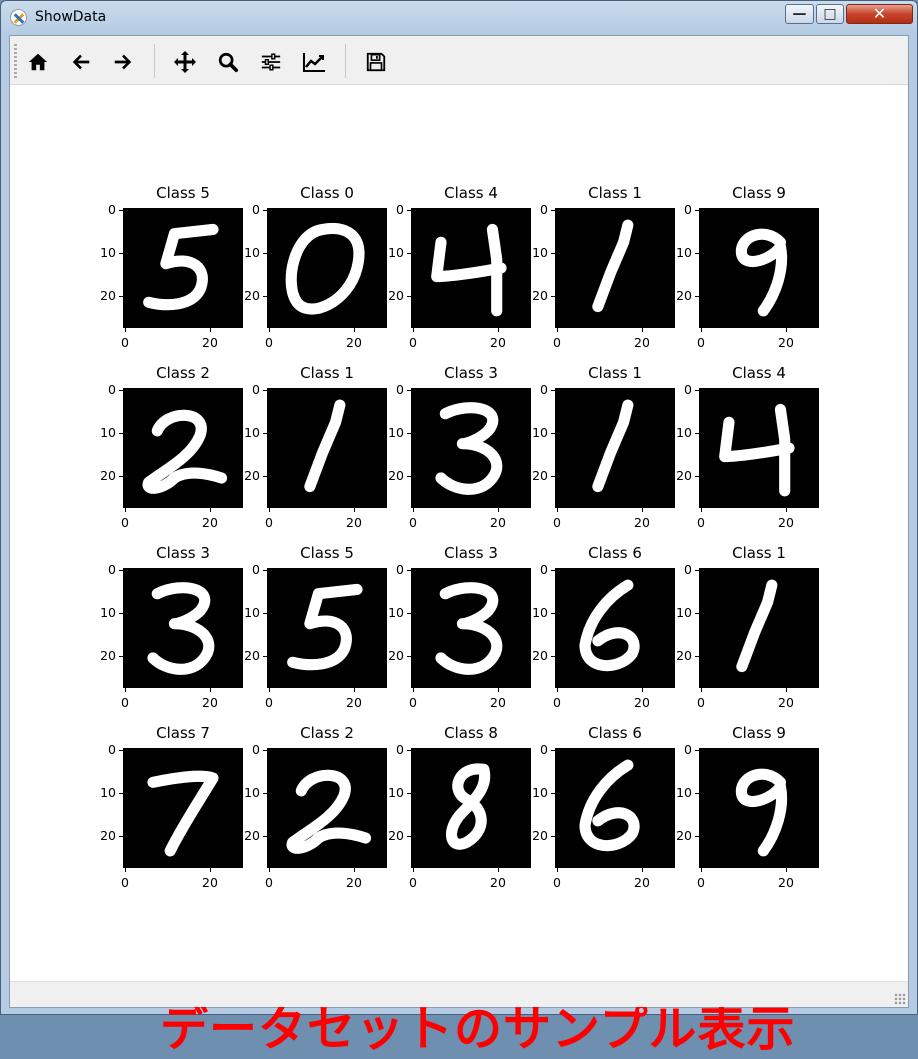  I want to click on back-button, so click(81, 62).